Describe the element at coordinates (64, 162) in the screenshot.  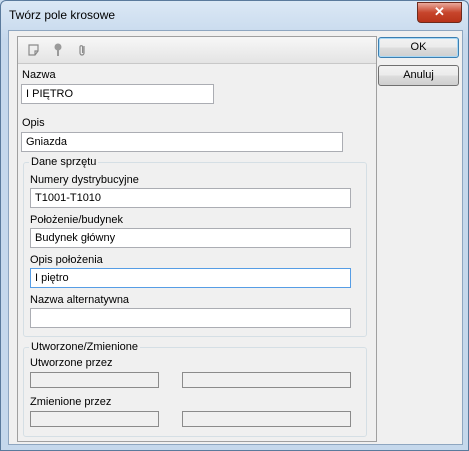
I see `equipment-group-title: Dane sprzętu` at that location.